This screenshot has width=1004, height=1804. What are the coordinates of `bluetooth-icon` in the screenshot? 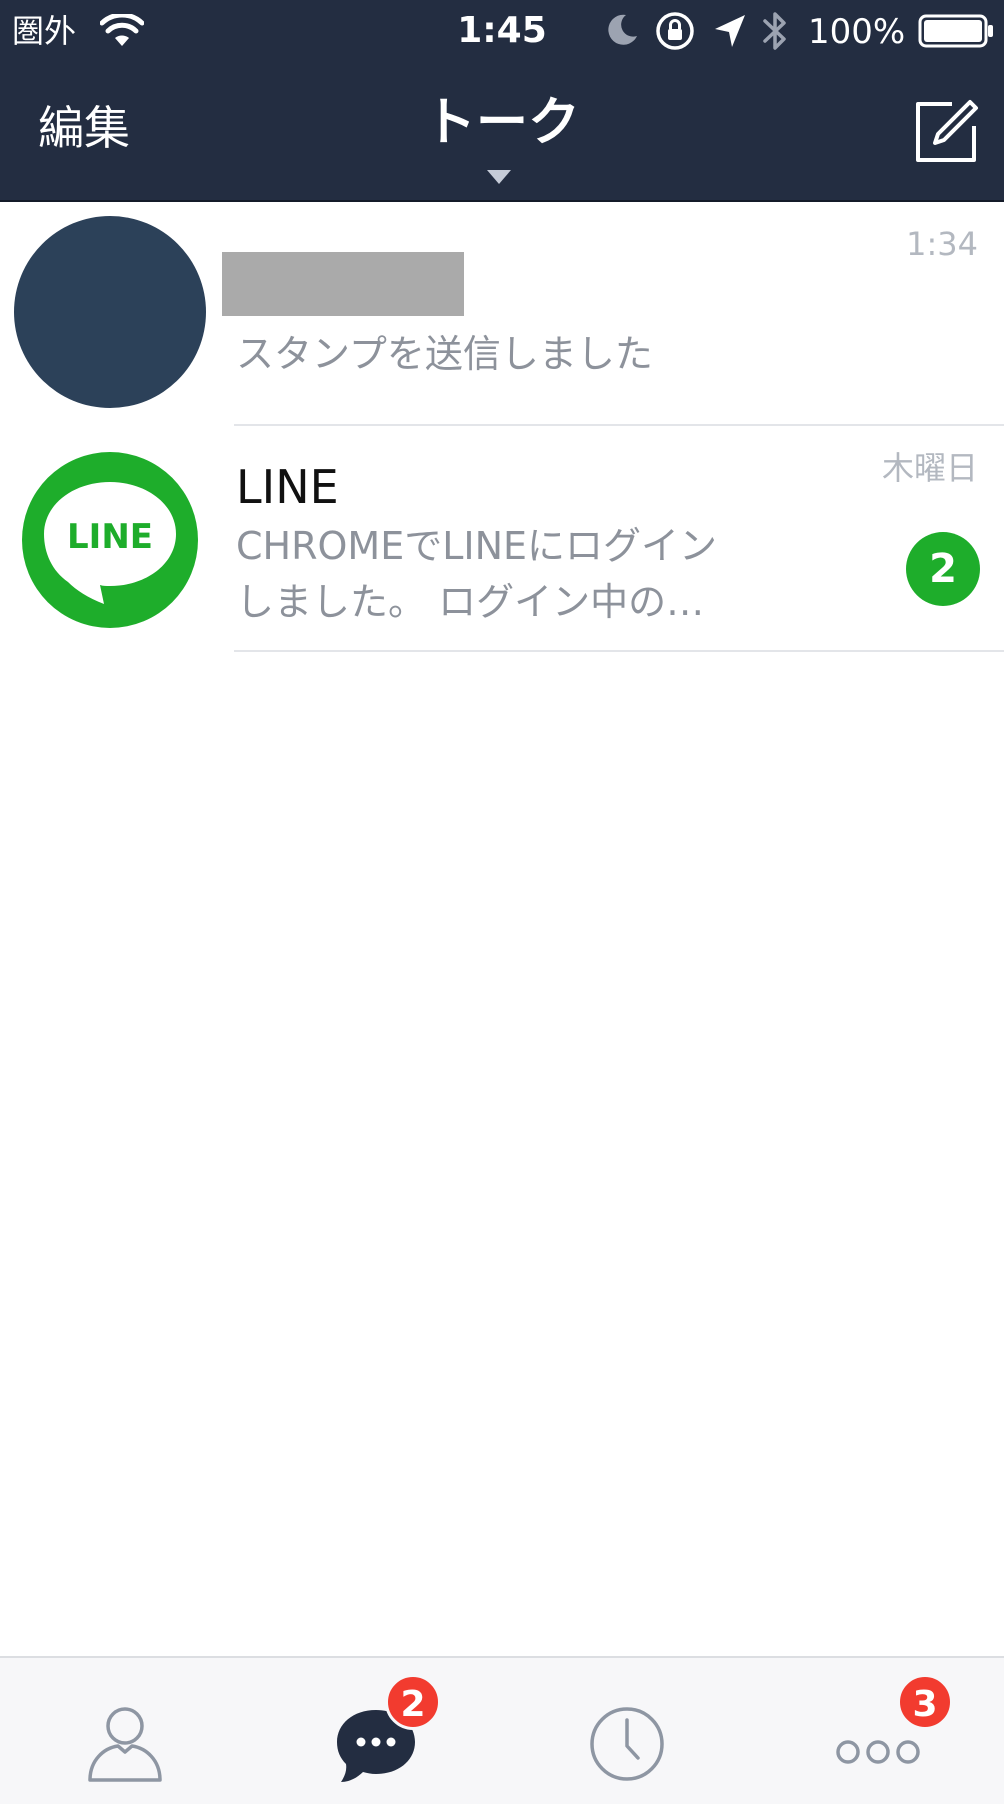 It's located at (774, 31).